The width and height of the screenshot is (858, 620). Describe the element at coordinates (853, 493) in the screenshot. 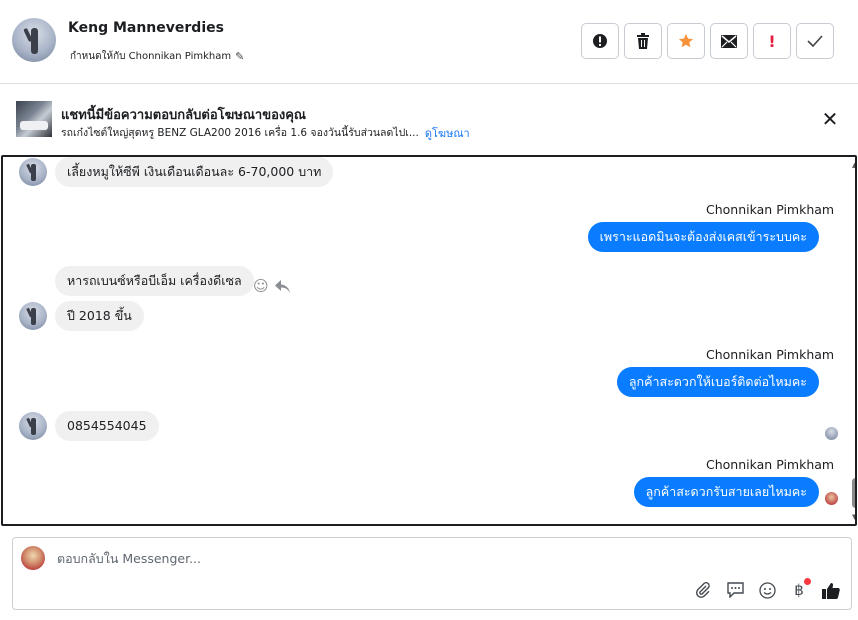

I see `scrollbar-thumb` at that location.